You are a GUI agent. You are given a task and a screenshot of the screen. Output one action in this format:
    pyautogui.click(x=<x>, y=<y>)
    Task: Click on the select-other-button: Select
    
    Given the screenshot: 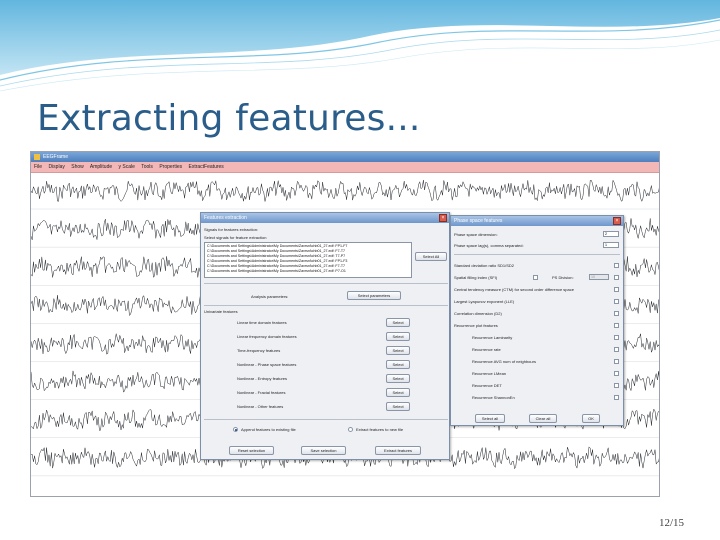 What is the action you would take?
    pyautogui.click(x=398, y=406)
    